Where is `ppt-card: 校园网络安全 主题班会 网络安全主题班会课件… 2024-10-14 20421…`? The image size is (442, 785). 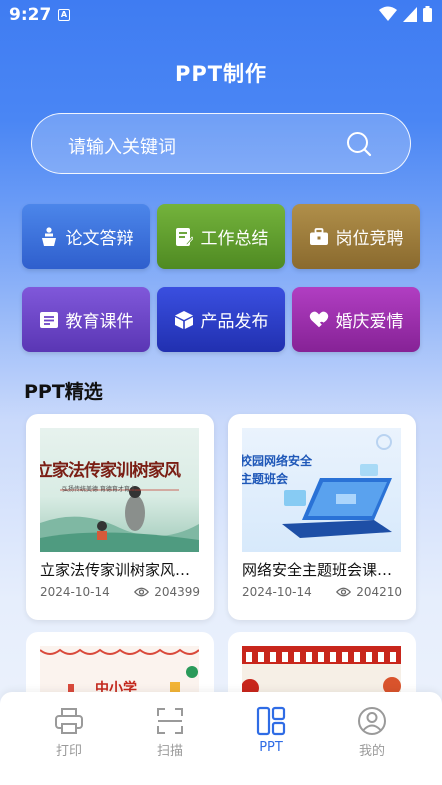 ppt-card: 校园网络安全 主题班会 网络安全主题班会课件… 2024-10-14 20421… is located at coordinates (322, 517).